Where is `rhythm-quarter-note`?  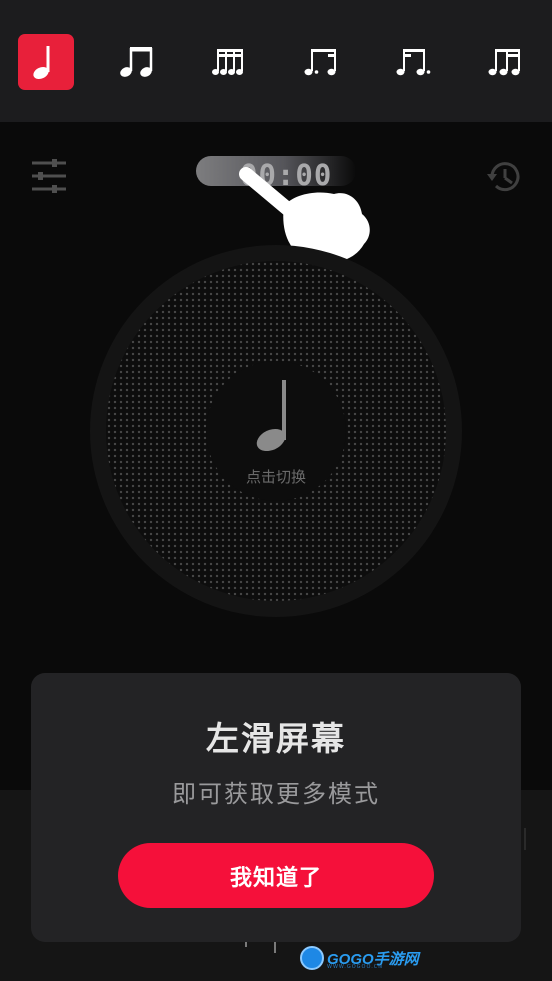 rhythm-quarter-note is located at coordinates (46, 62).